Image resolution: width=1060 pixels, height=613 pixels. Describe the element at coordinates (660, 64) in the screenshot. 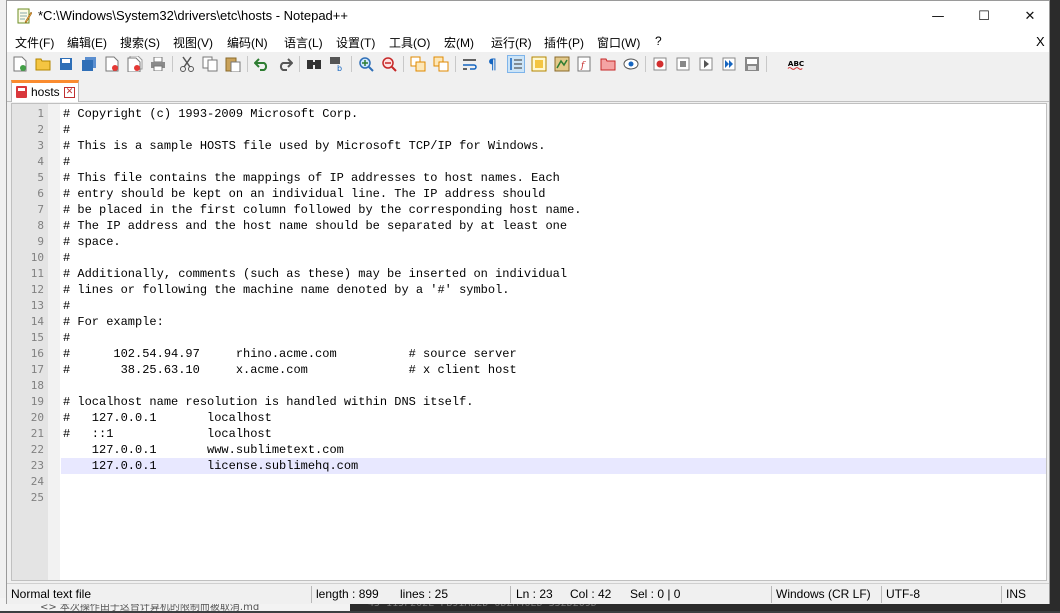

I see `record-macro-icon` at that location.